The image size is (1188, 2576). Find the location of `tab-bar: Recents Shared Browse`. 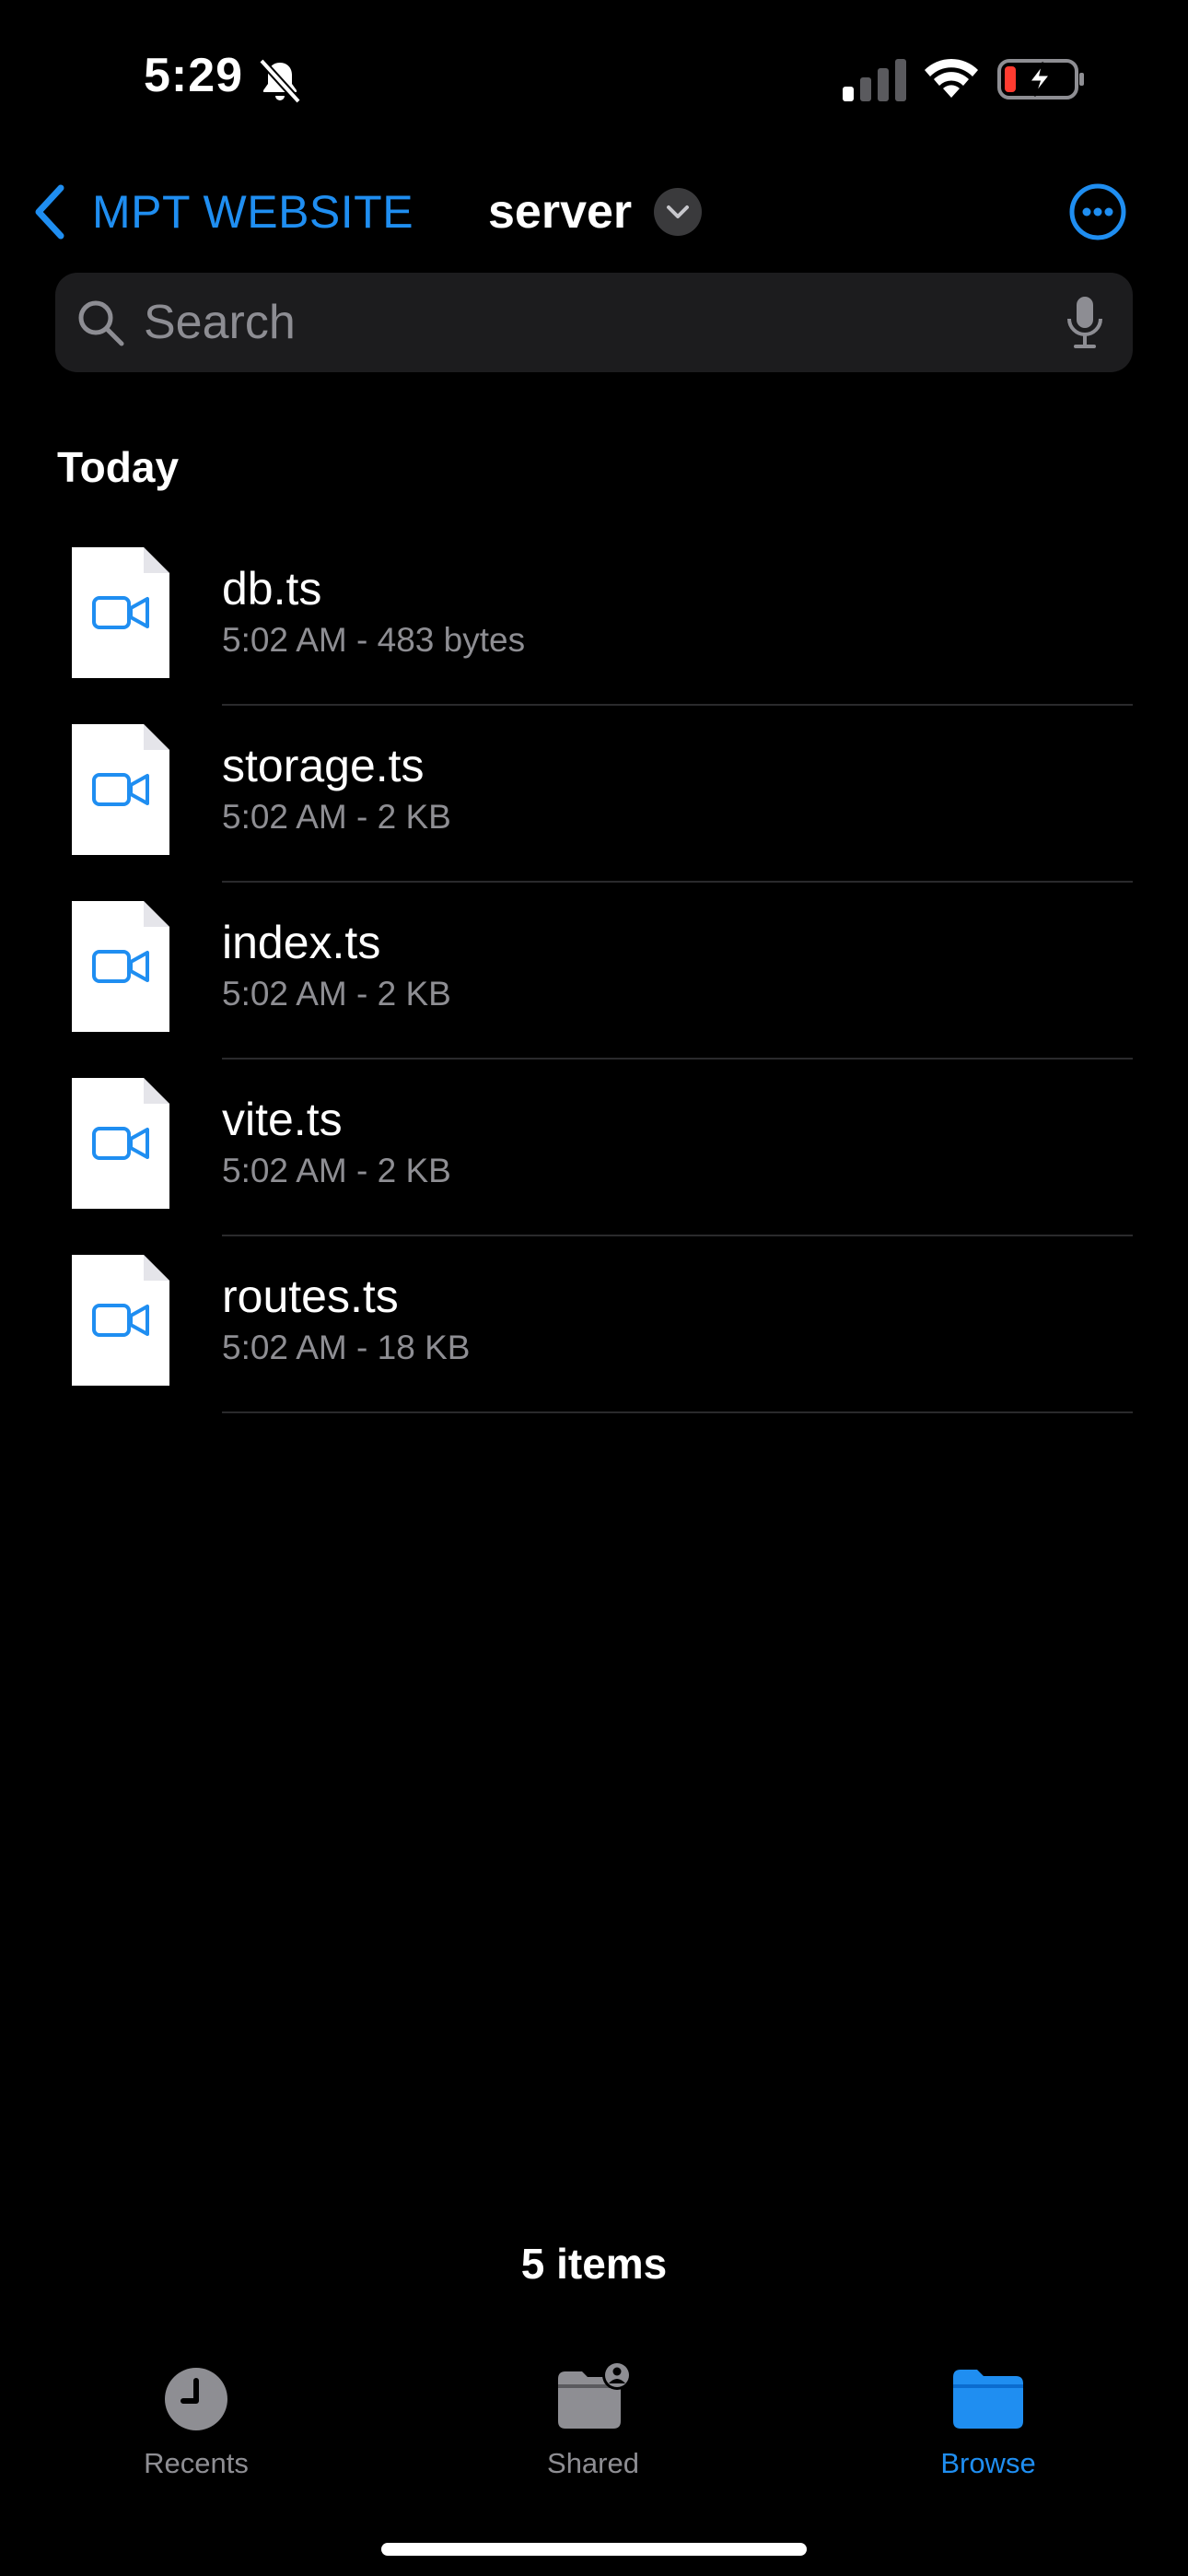

tab-bar: Recents Shared Browse is located at coordinates (594, 2428).